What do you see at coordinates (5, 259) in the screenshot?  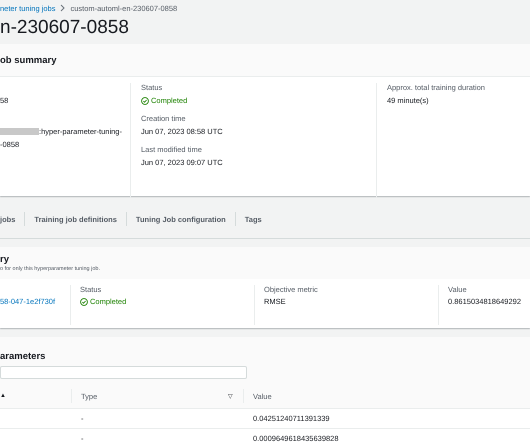 I see `panel-title: ry` at bounding box center [5, 259].